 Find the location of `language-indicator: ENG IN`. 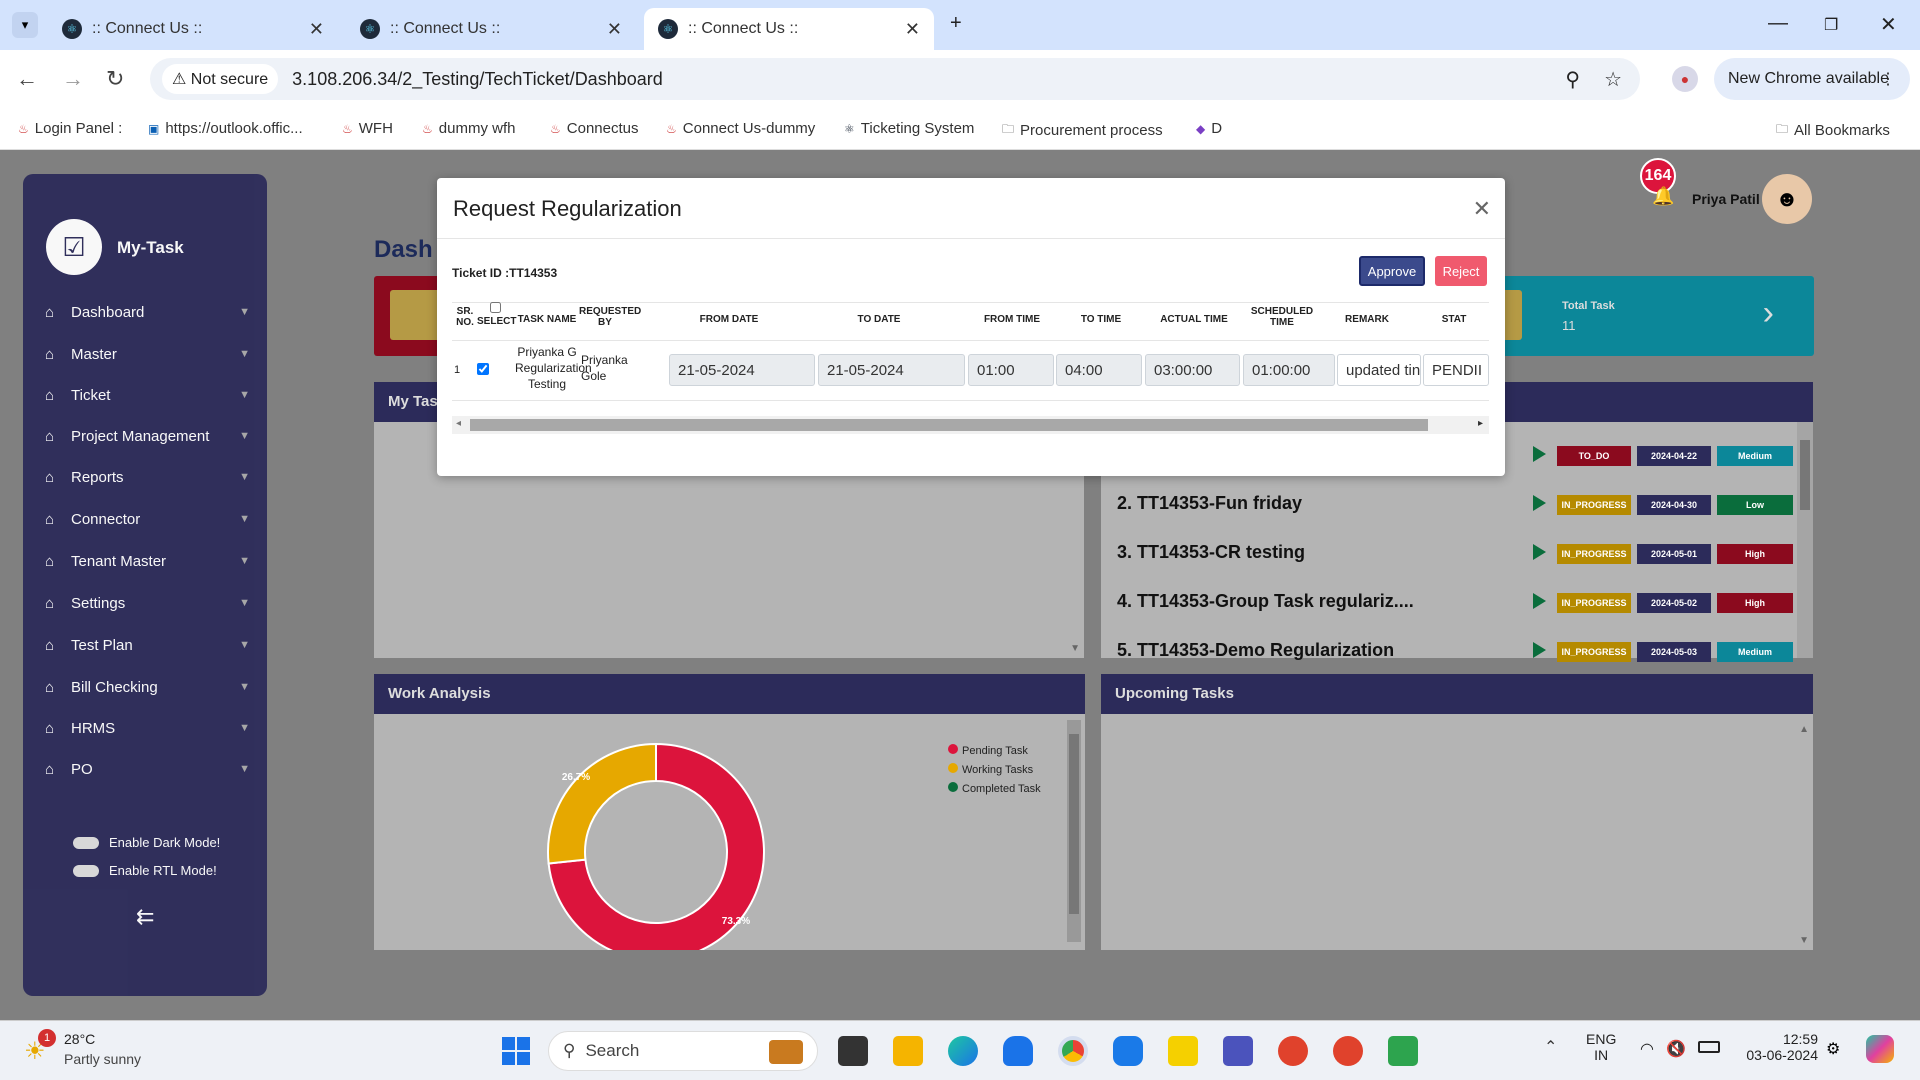

language-indicator: ENG IN is located at coordinates (1601, 1047).